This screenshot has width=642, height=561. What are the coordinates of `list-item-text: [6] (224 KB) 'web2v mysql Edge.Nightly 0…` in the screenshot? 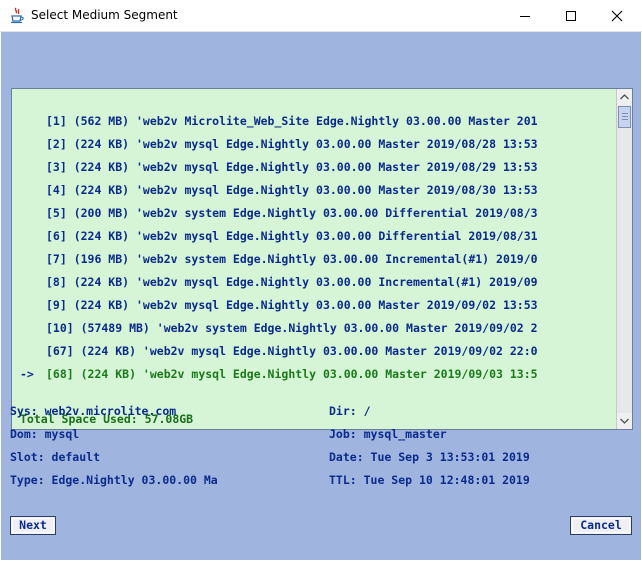 It's located at (292, 236).